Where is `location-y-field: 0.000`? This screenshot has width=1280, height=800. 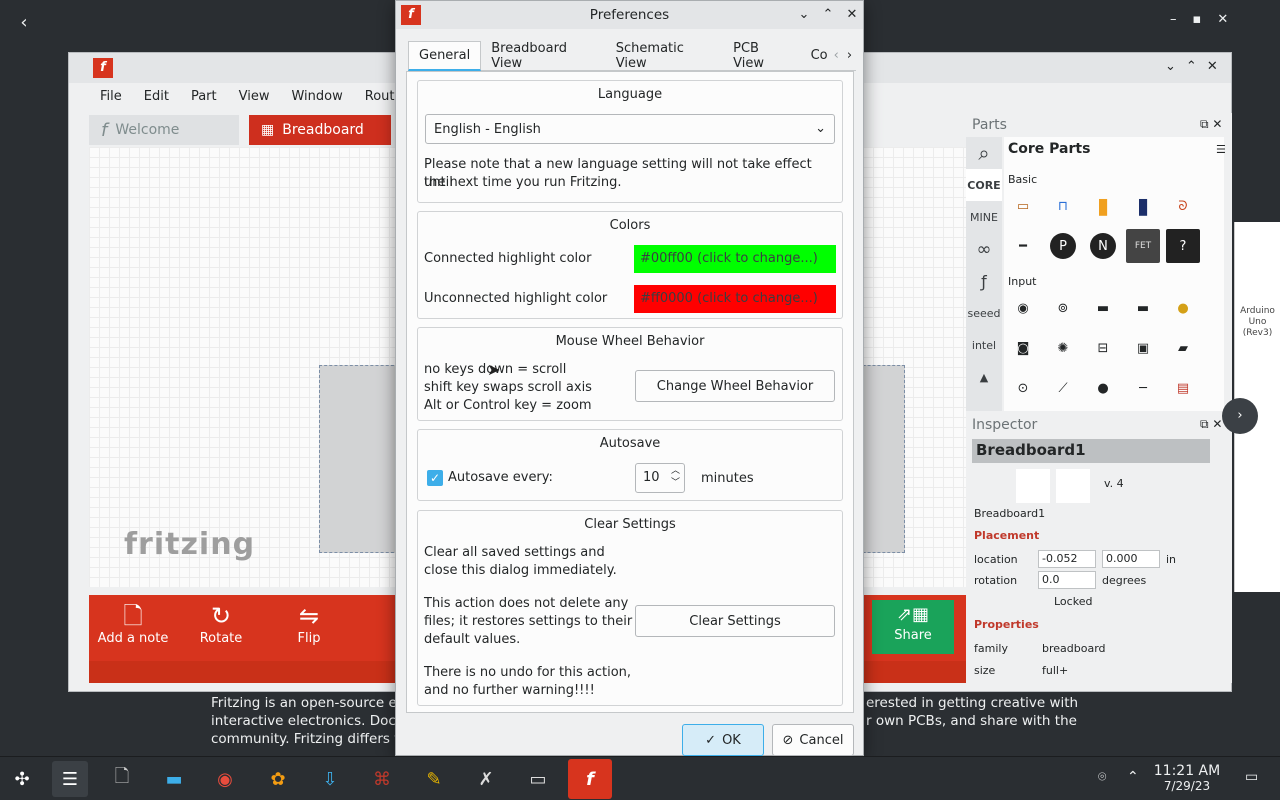 location-y-field: 0.000 is located at coordinates (1131, 559).